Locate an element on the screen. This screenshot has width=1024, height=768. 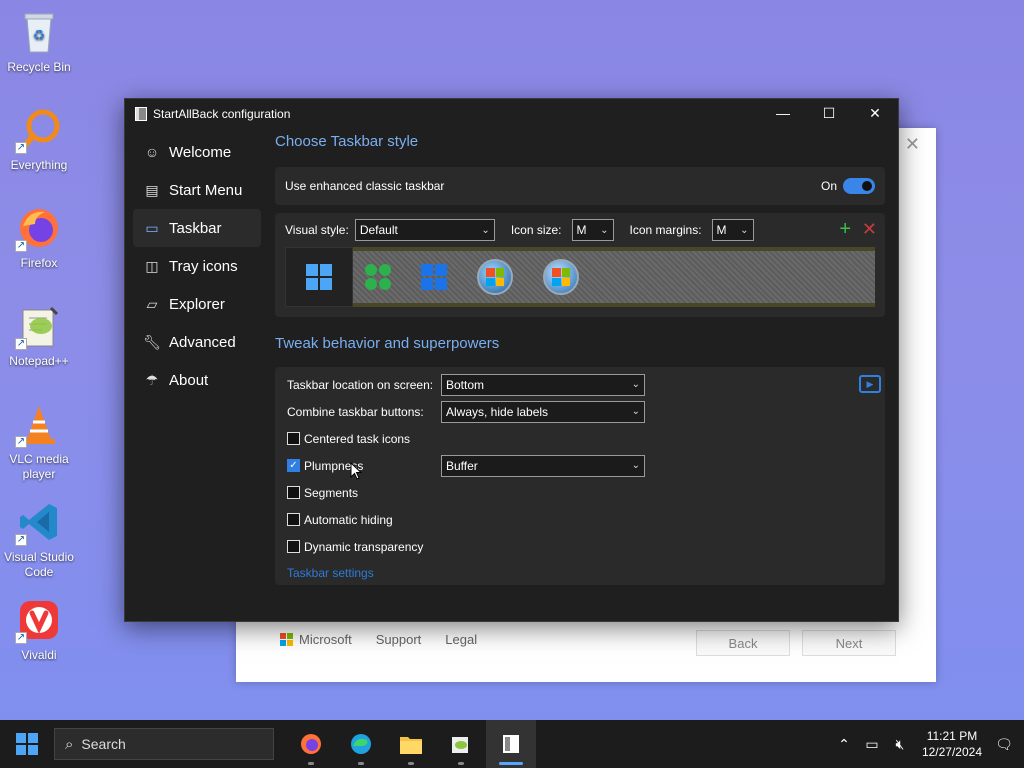
support-link: Support is located at coordinates (399, 639).